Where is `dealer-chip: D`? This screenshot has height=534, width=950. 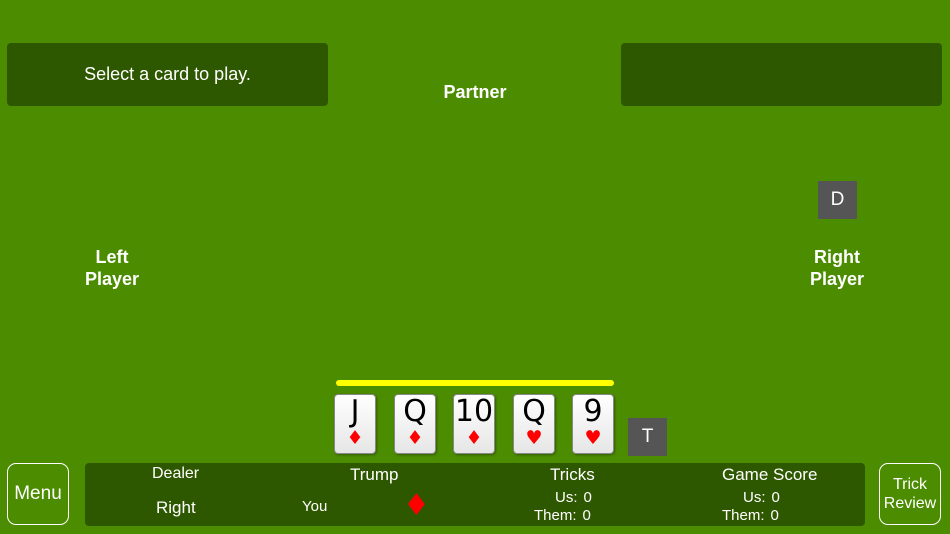 dealer-chip: D is located at coordinates (837, 200).